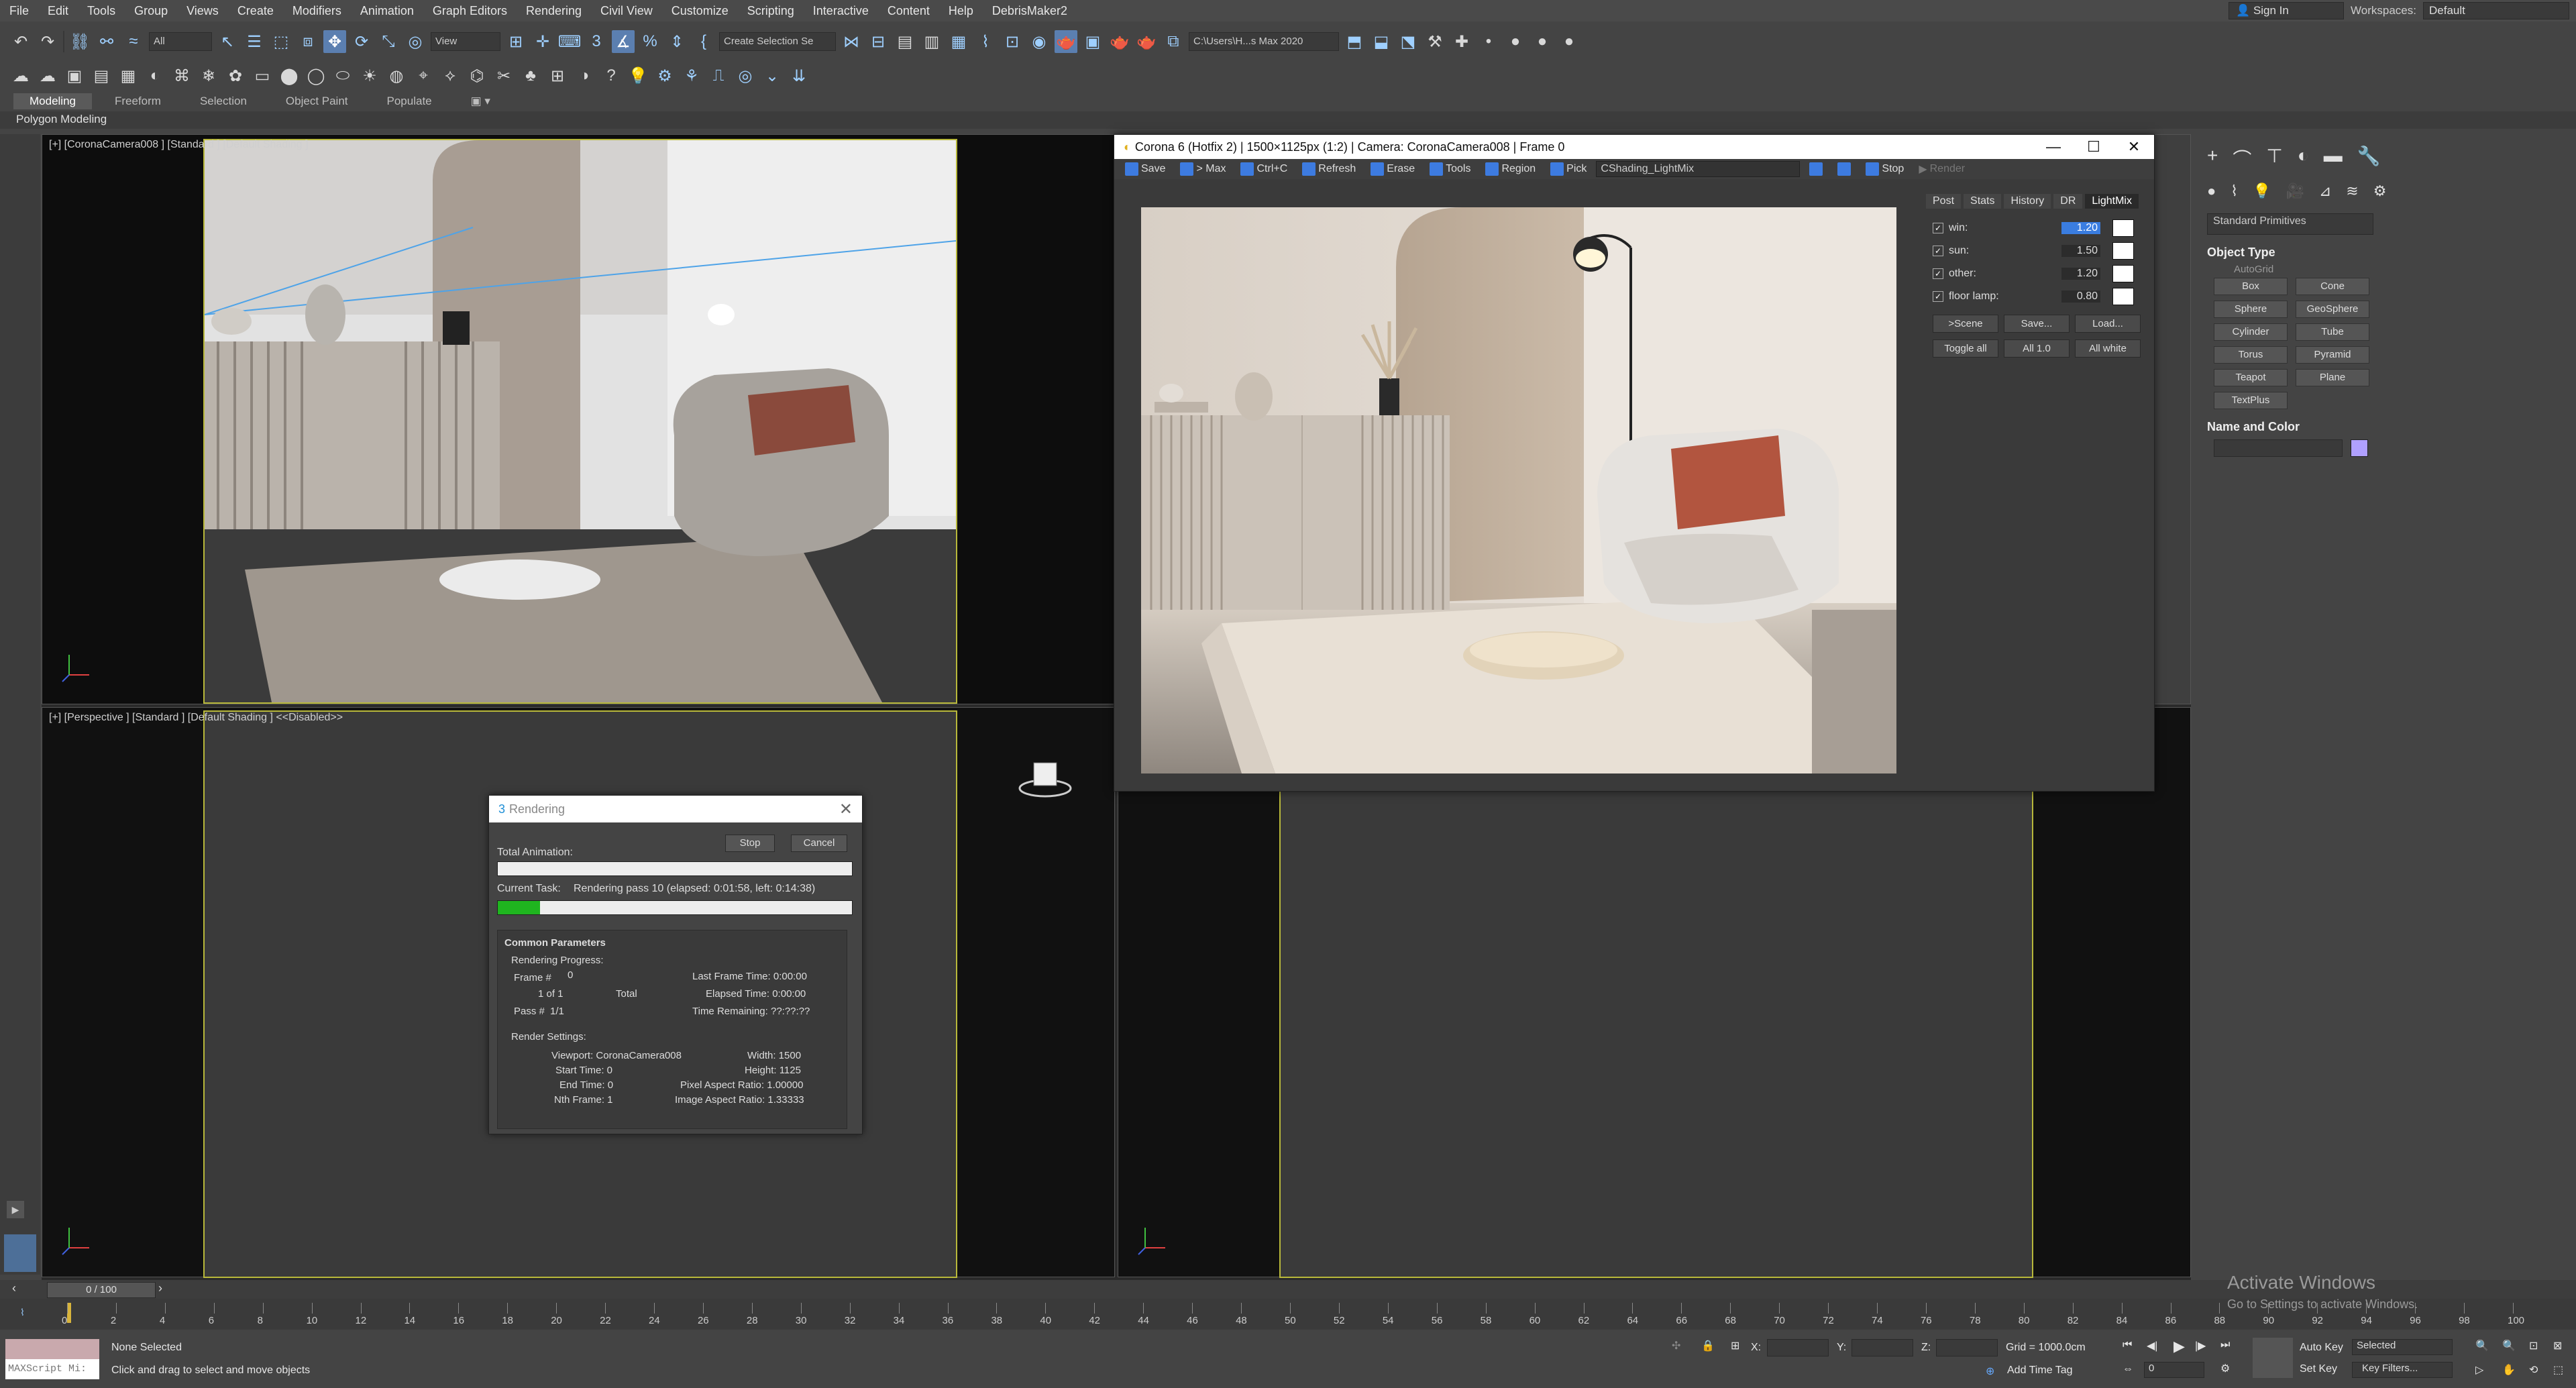  What do you see at coordinates (2027, 201) in the screenshot?
I see `tab-history: History` at bounding box center [2027, 201].